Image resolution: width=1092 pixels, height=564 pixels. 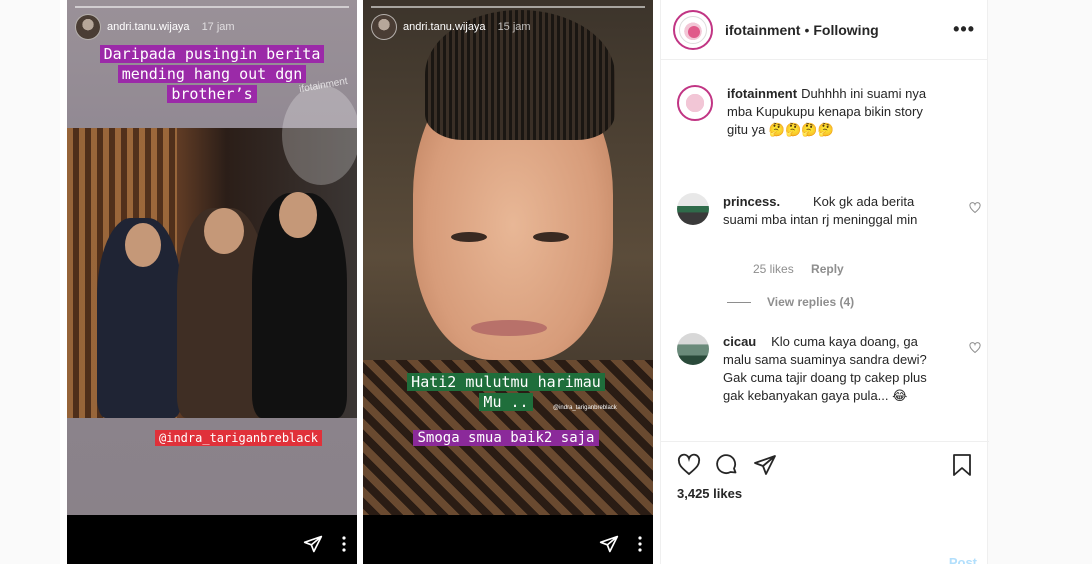 I want to click on comment-username: princess., so click(x=751, y=201).